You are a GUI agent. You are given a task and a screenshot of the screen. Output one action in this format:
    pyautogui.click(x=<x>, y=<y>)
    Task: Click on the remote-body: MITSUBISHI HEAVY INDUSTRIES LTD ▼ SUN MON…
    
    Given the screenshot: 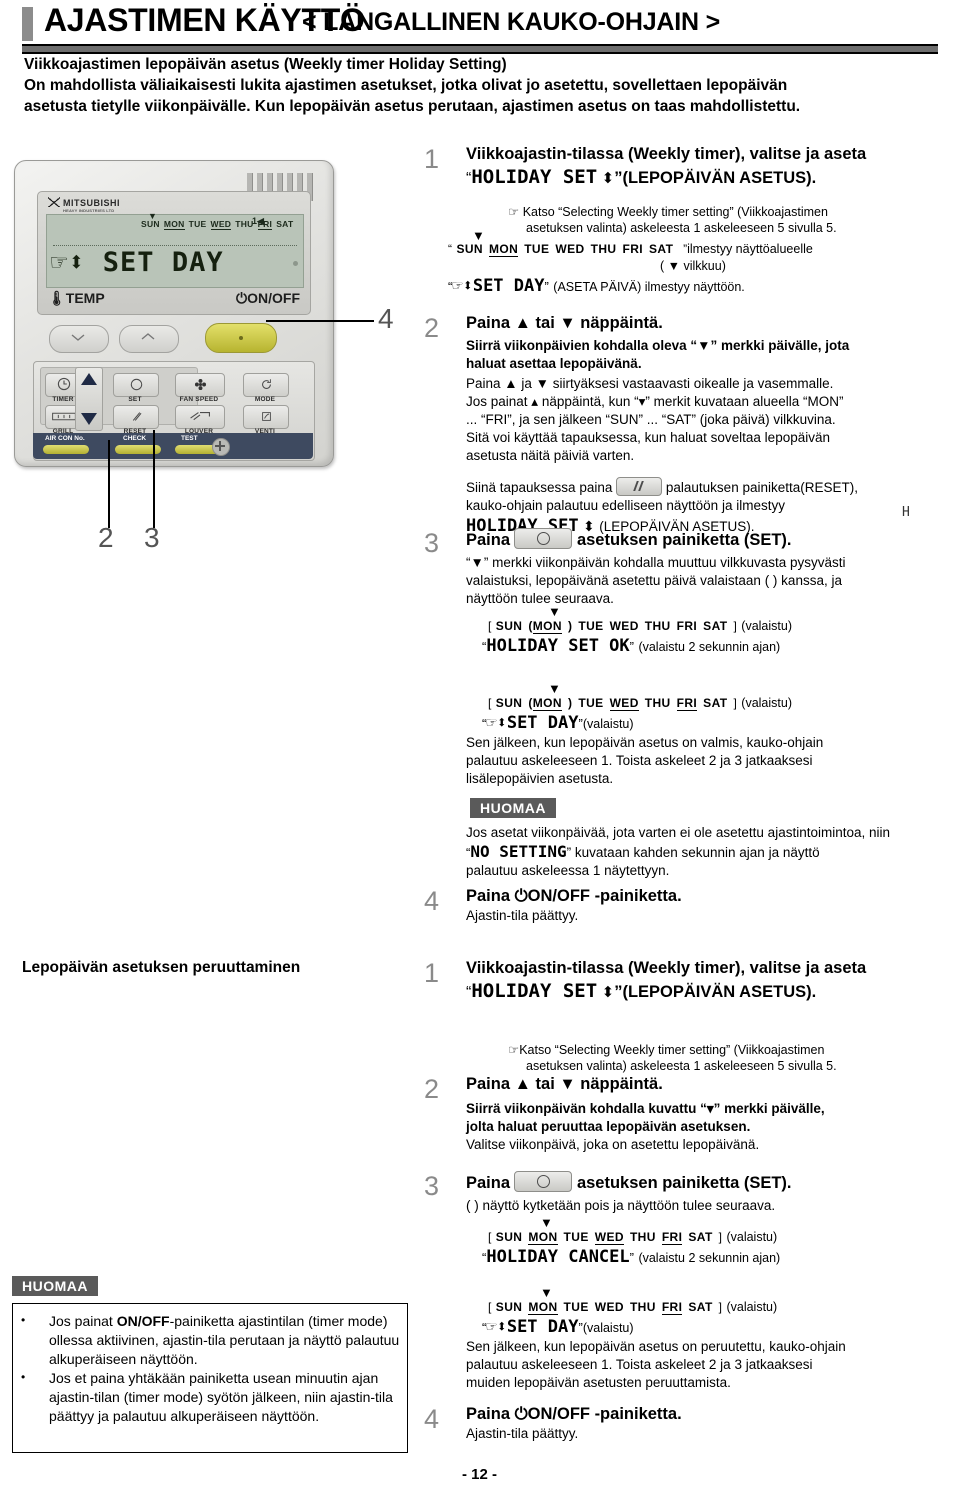 What is the action you would take?
    pyautogui.click(x=174, y=313)
    